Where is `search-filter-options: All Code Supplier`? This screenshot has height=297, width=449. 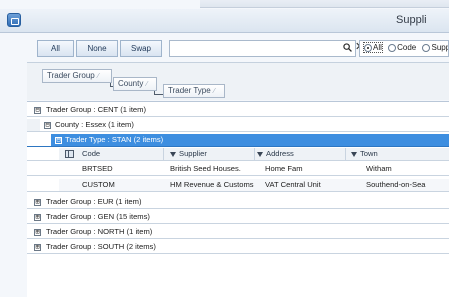
search-filter-options: All Code Supplier is located at coordinates (404, 48).